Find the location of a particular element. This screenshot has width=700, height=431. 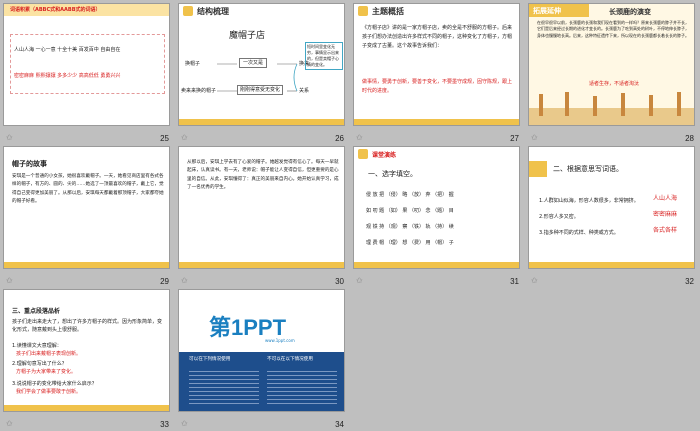

site-url: www.1ppt.com is located at coordinates (280, 340).